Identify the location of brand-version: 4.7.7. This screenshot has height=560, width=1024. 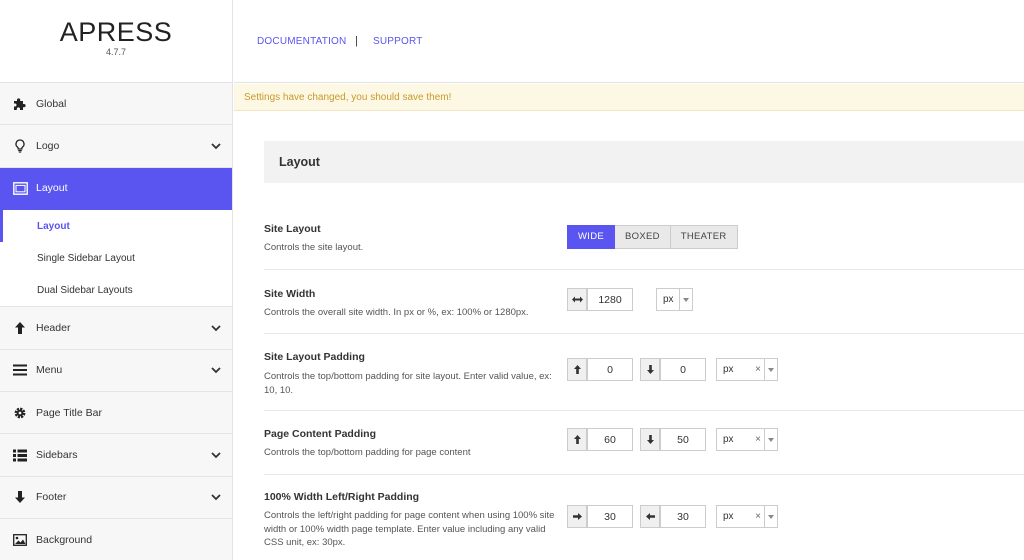
(116, 52).